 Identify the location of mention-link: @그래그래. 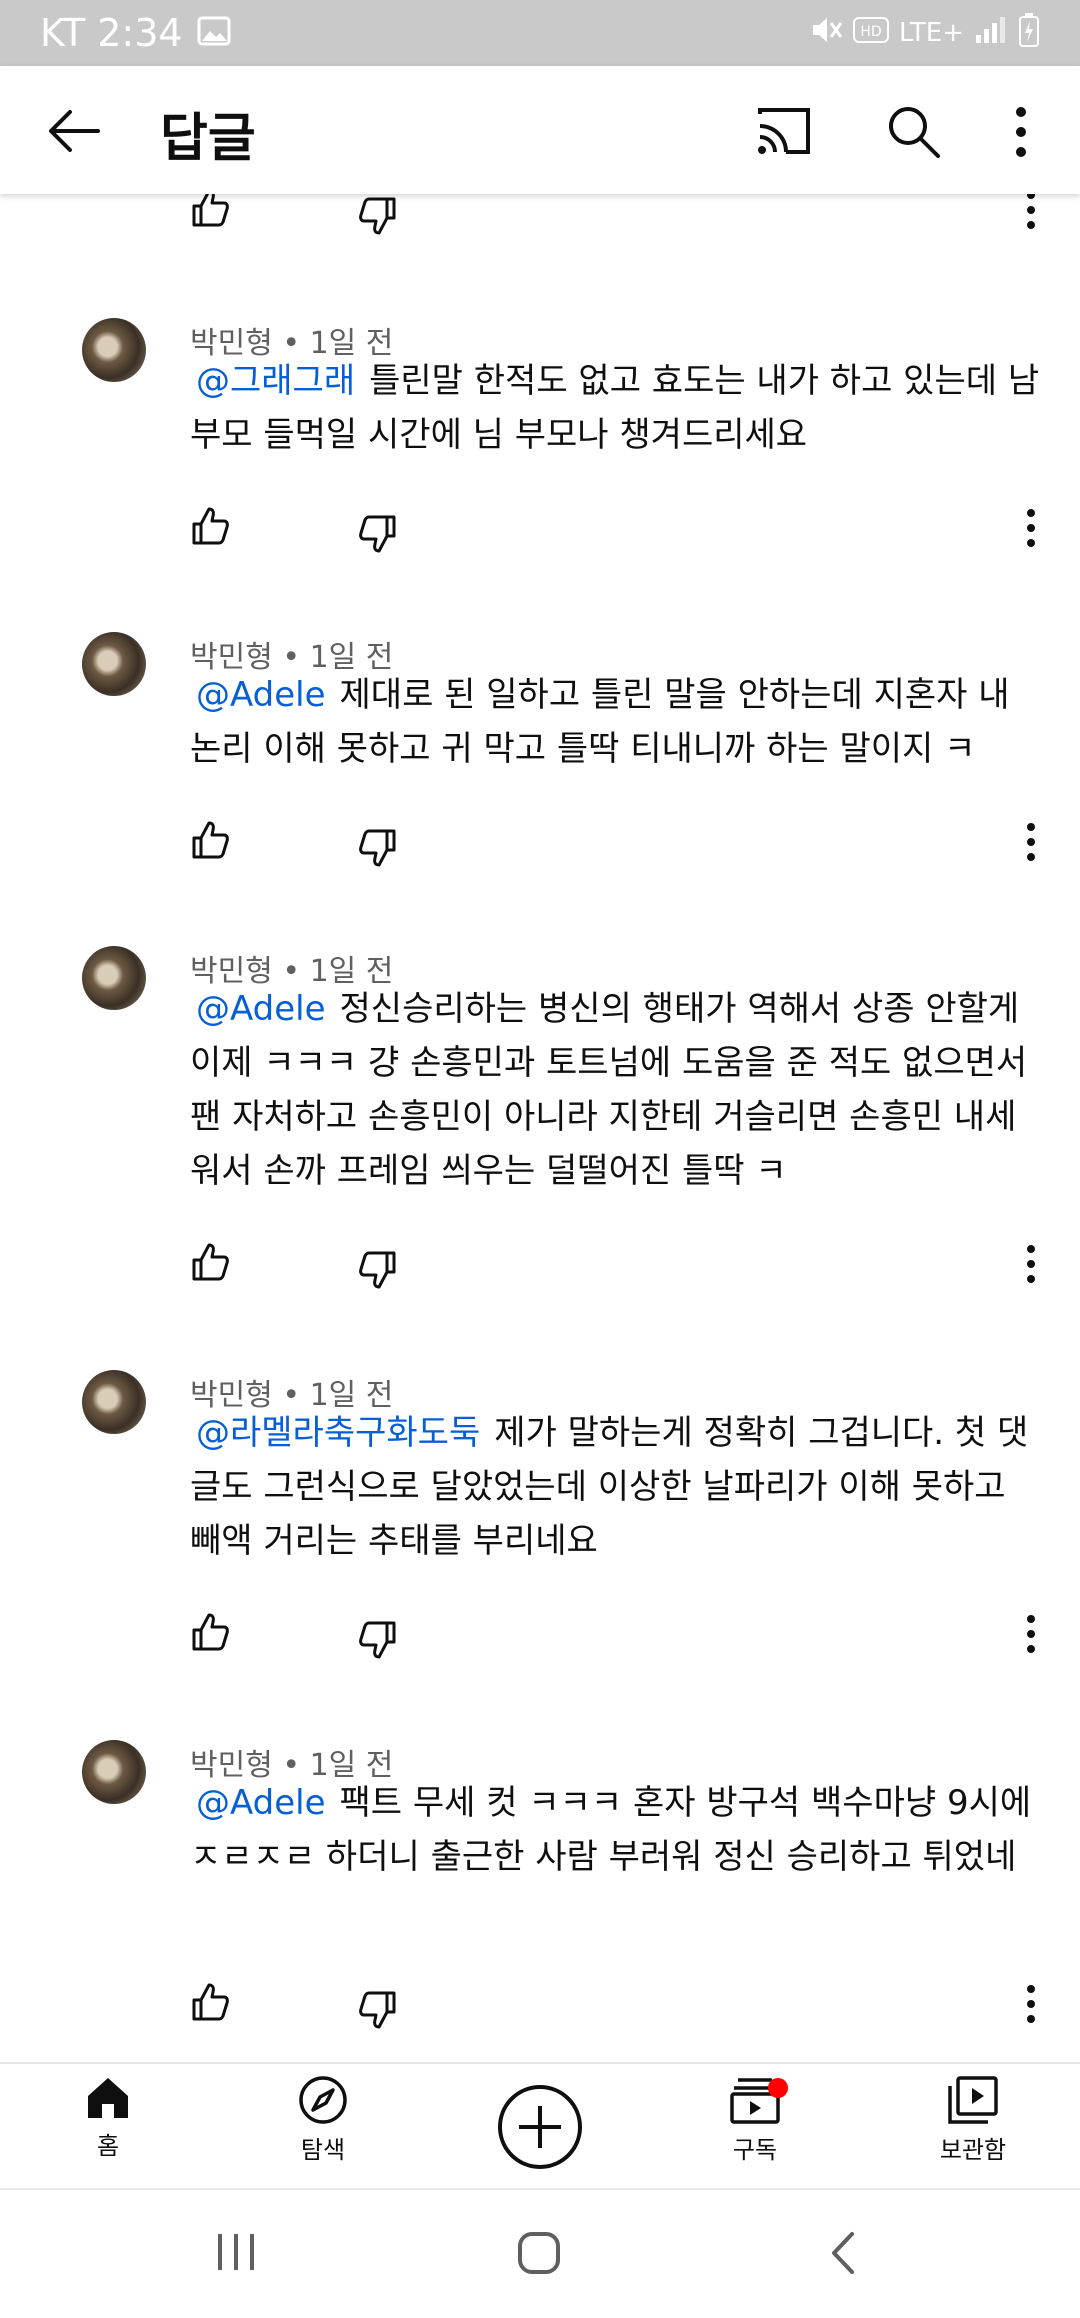
(275, 381).